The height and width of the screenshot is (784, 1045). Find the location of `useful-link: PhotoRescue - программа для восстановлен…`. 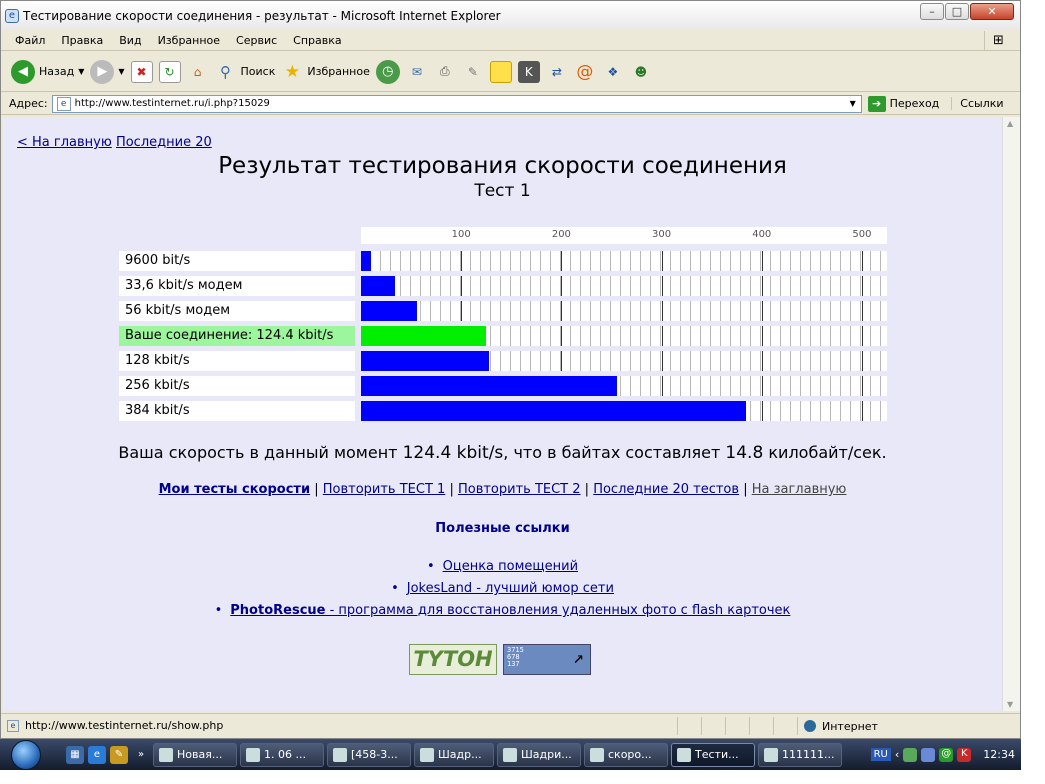

useful-link: PhotoRescue - программа для восстановлен… is located at coordinates (510, 610).